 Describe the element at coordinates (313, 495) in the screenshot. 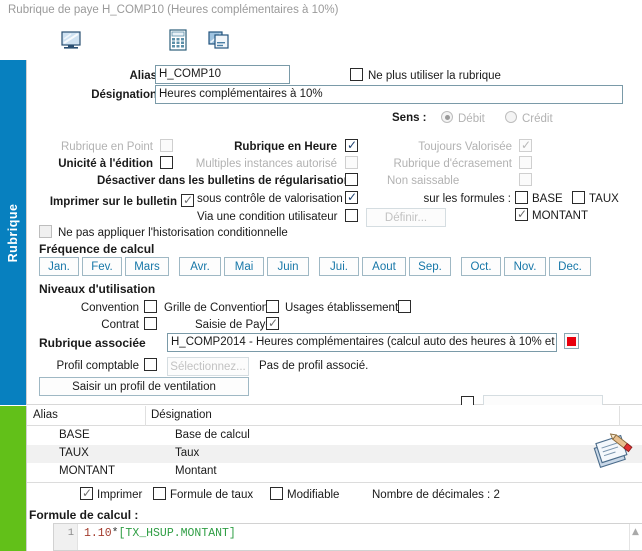

I see `modifiable-label: Modifiable` at that location.